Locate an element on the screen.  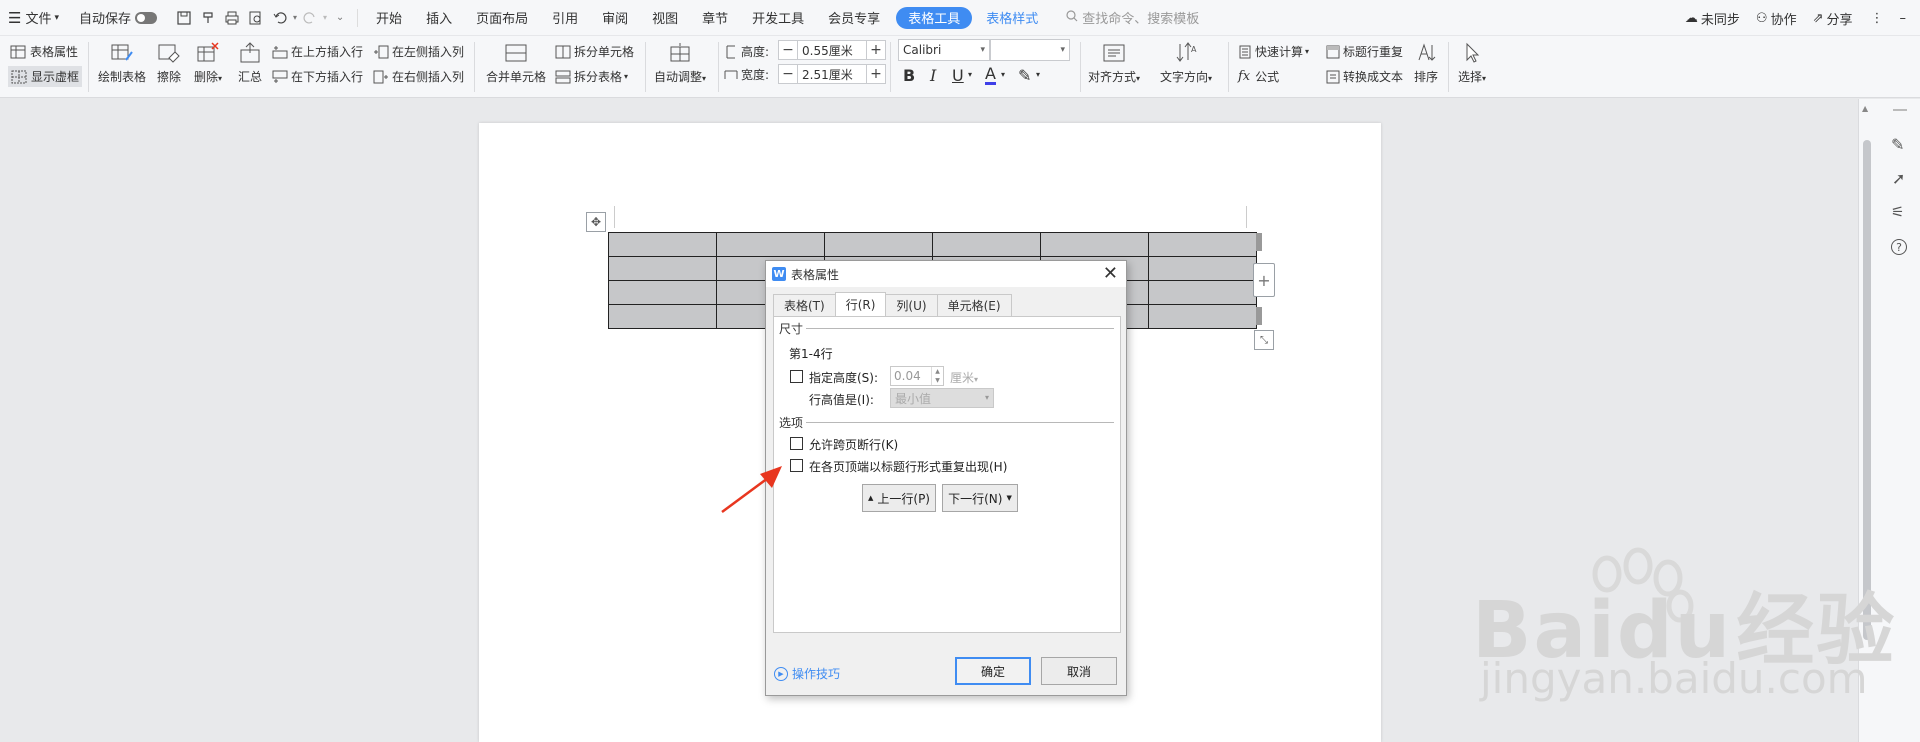
tab-chapter: 章节 is located at coordinates (715, 18).